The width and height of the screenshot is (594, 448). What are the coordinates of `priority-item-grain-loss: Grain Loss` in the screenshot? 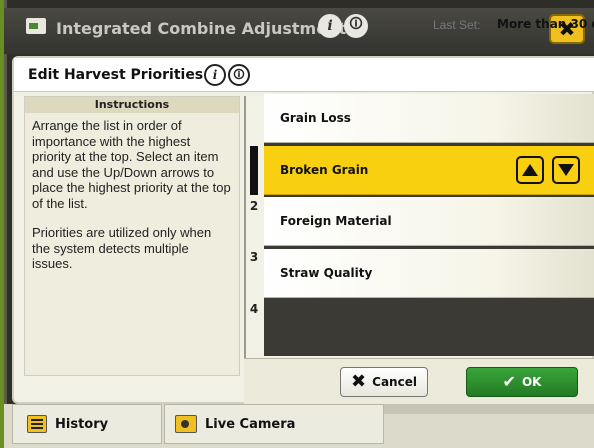 It's located at (429, 118).